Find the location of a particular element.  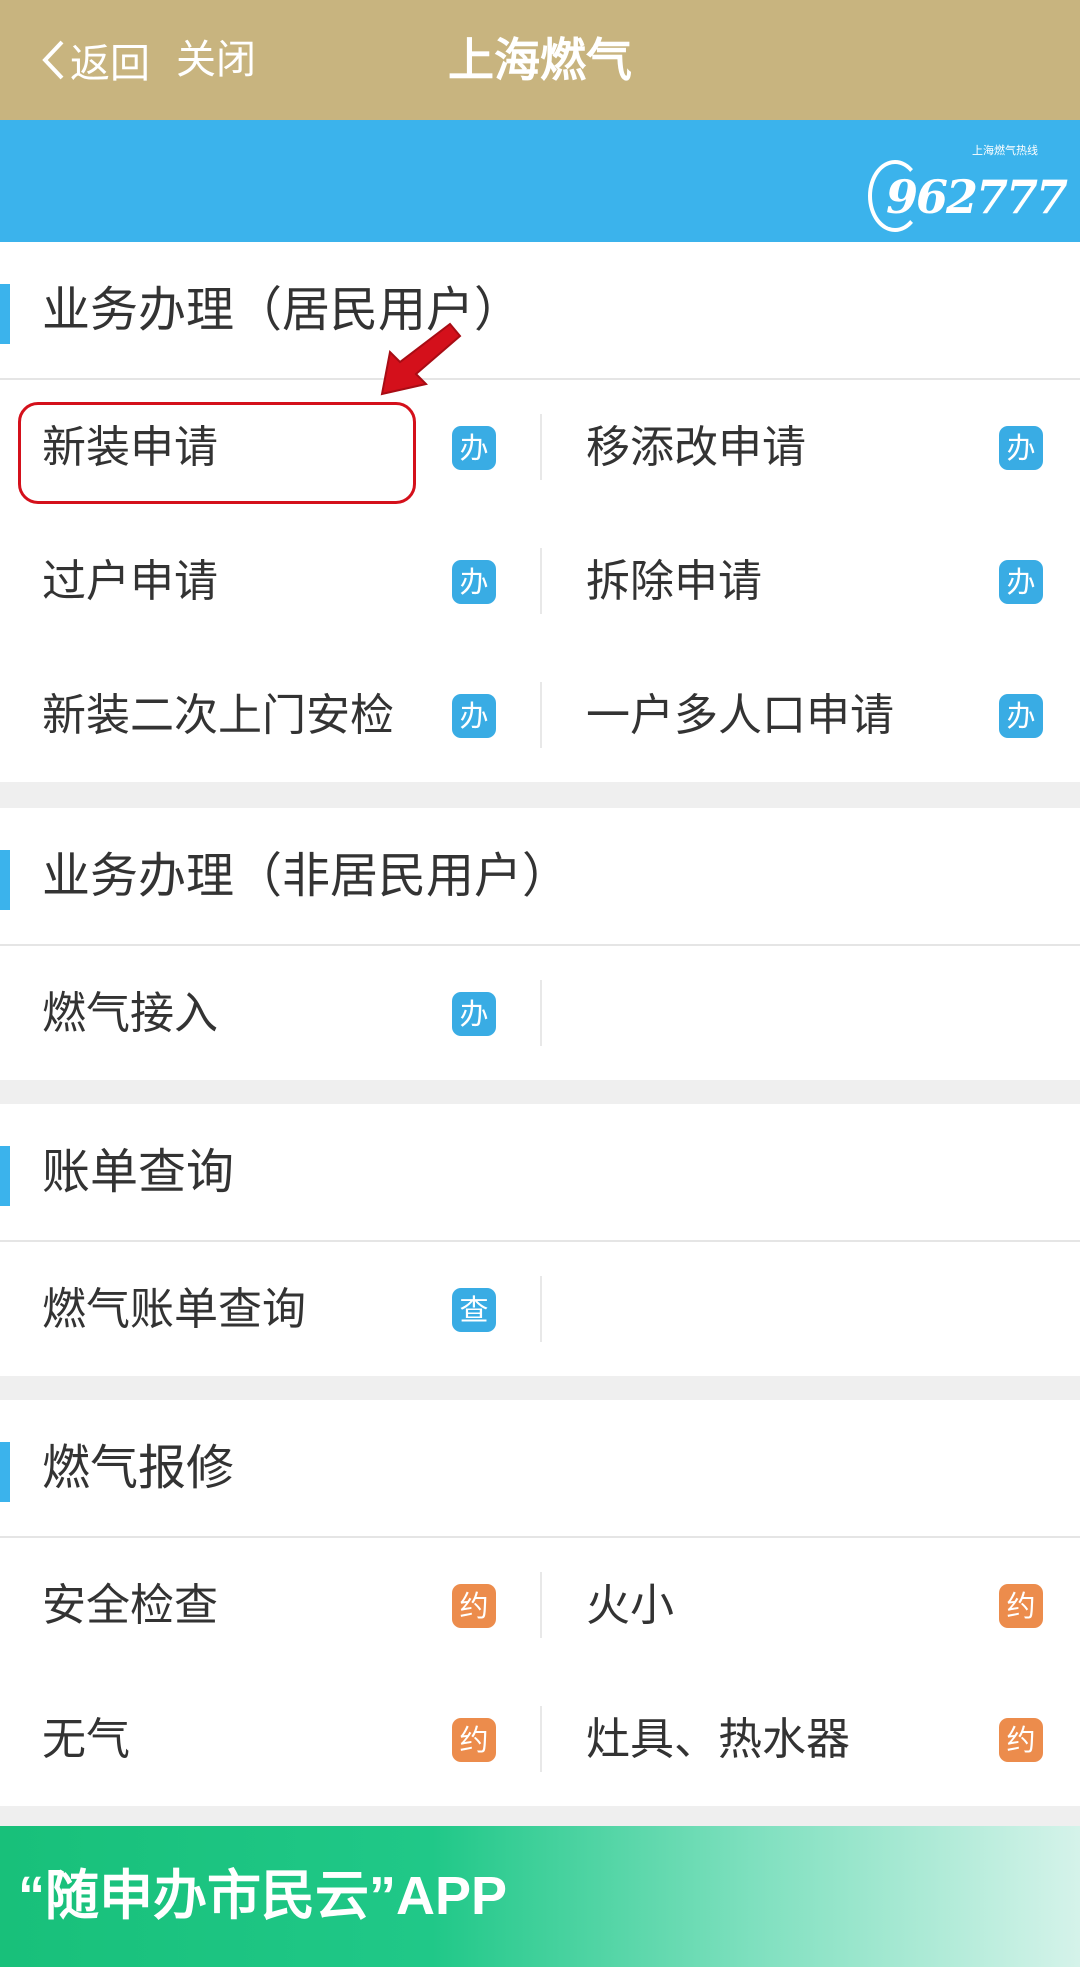

header-banner: 上海燃气热线 962777 is located at coordinates (540, 181).